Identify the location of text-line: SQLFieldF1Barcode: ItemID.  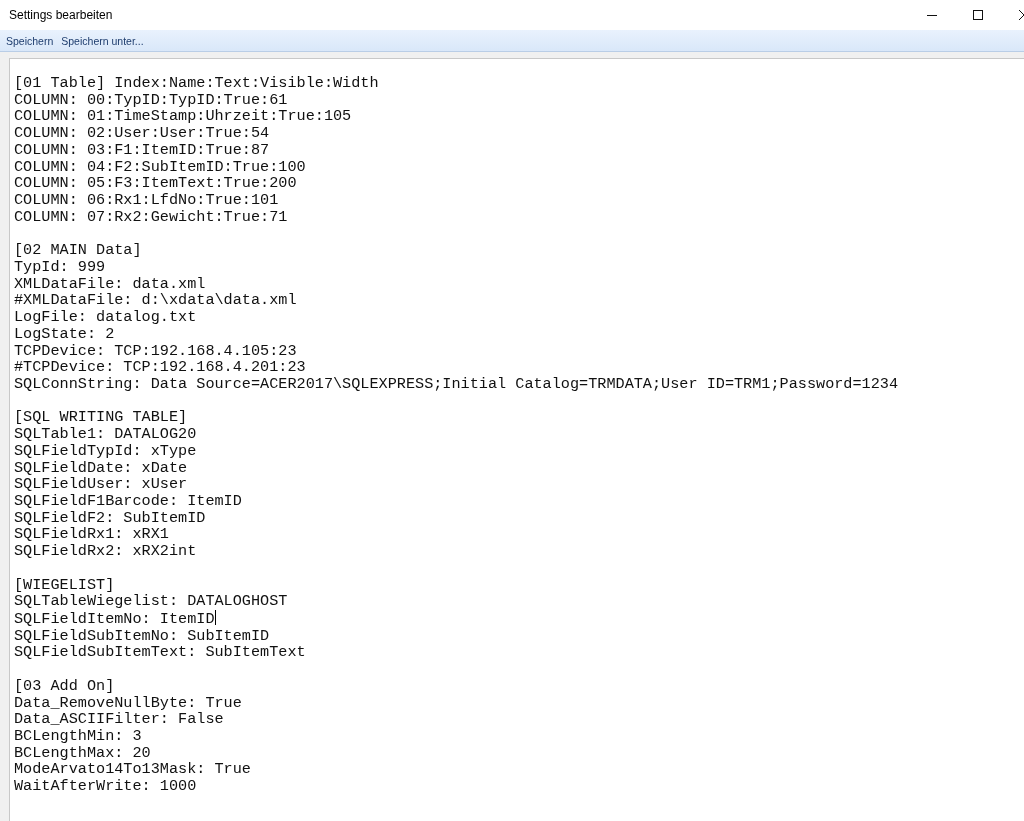
(128, 501).